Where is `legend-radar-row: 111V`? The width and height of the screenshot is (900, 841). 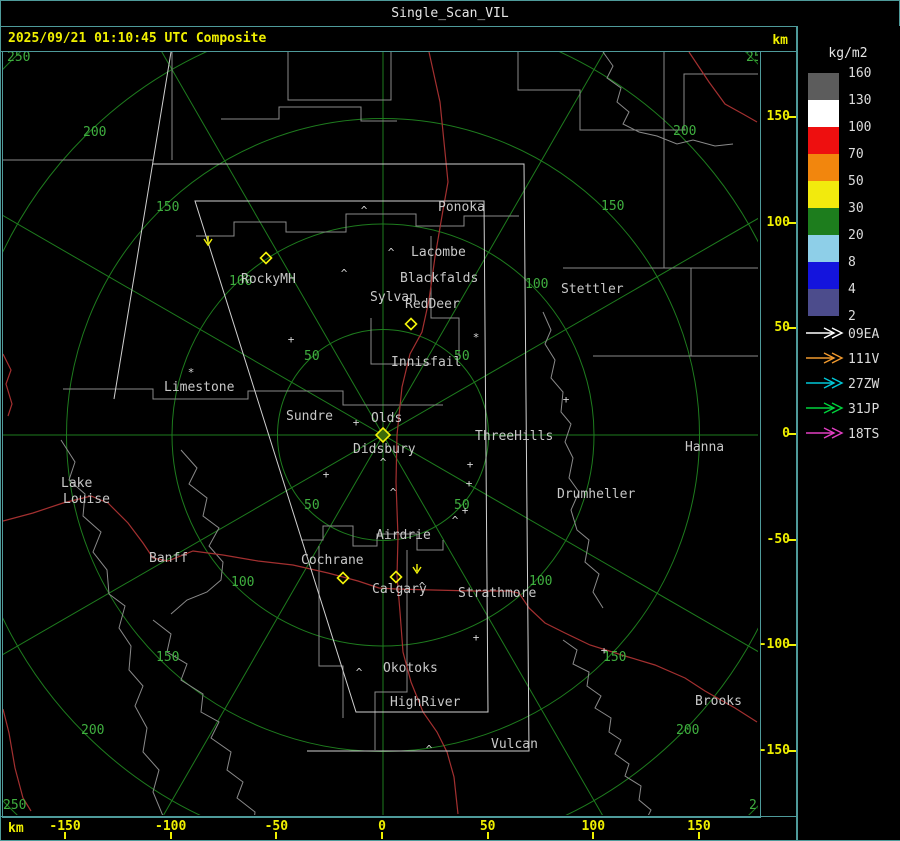
legend-radar-row: 111V is located at coordinates (852, 359).